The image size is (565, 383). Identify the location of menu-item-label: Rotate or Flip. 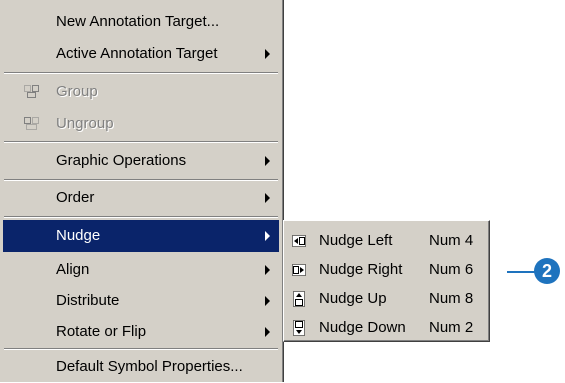
(101, 331).